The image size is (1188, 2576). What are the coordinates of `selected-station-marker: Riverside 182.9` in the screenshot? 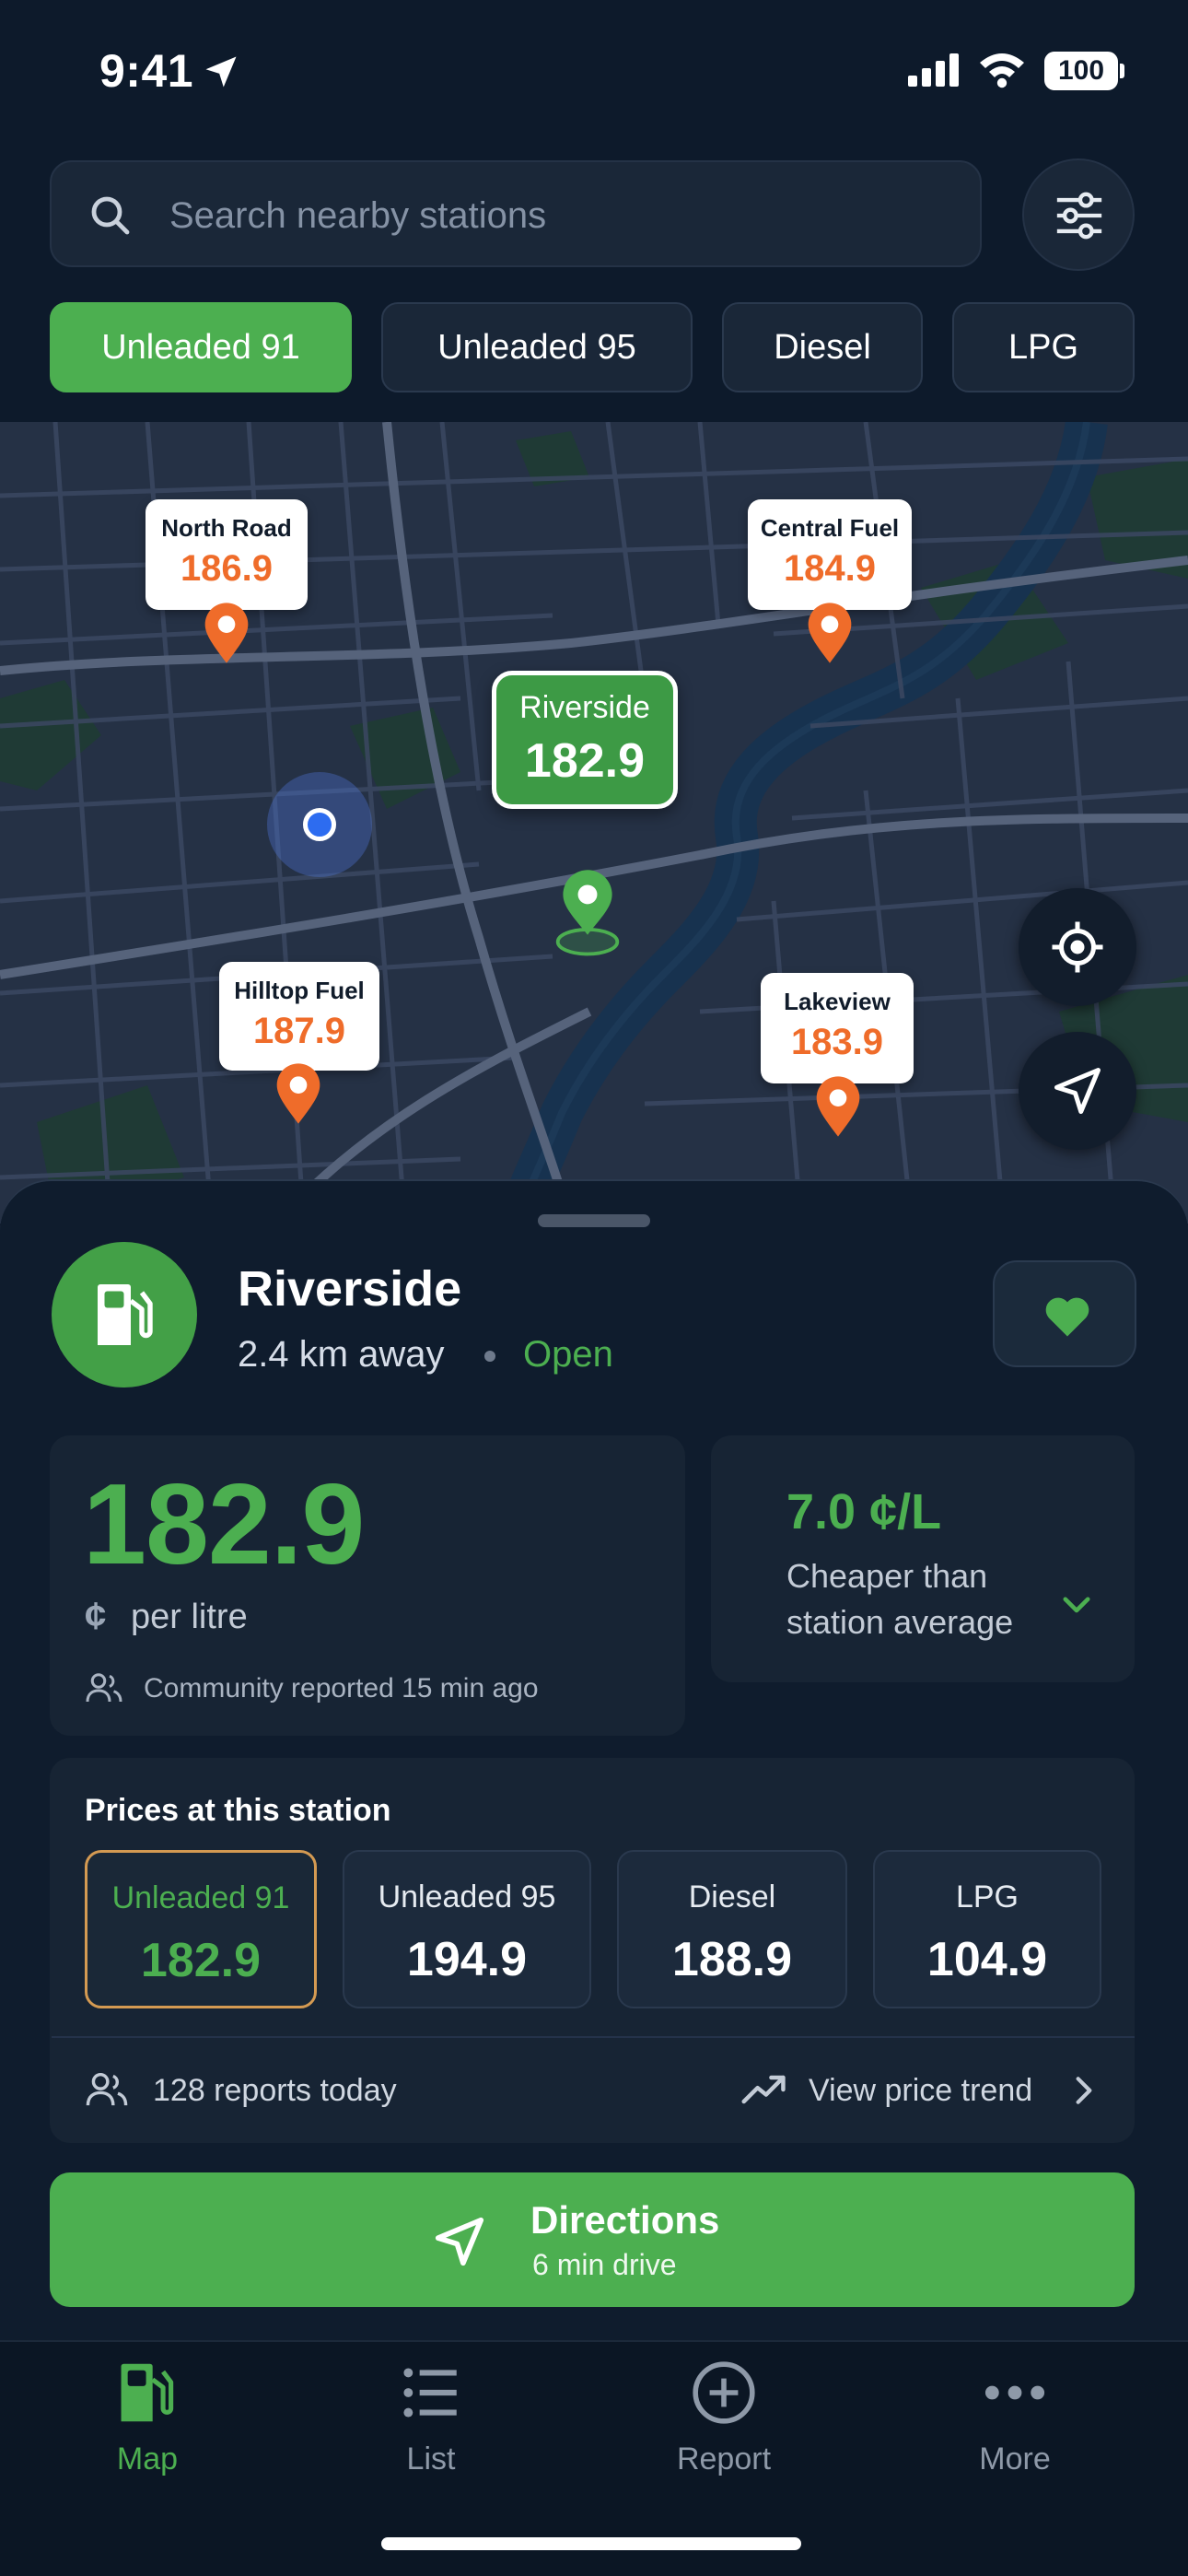 It's located at (585, 740).